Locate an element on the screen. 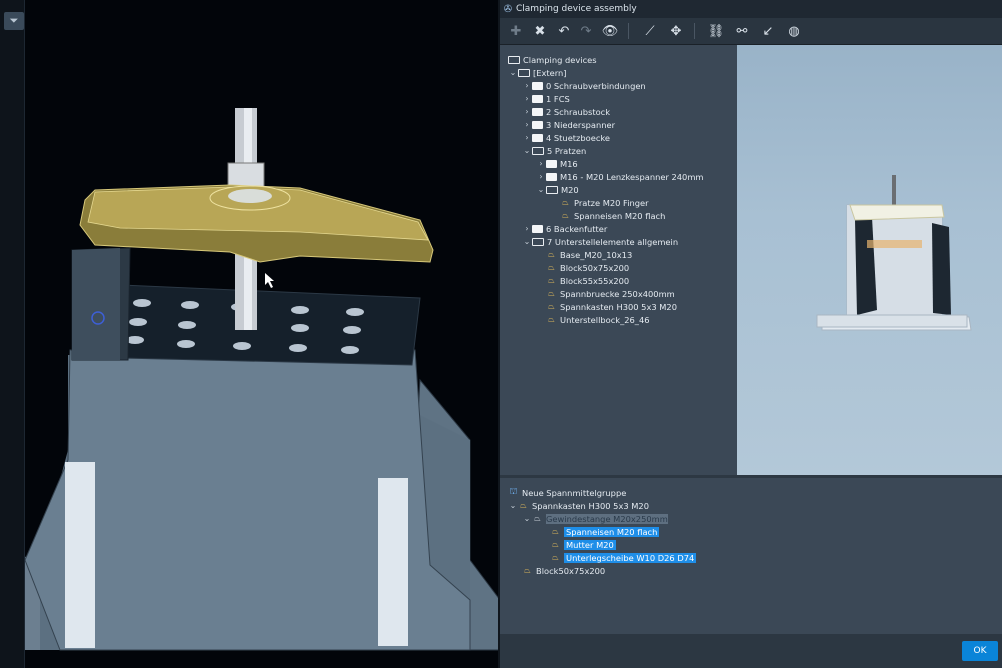 The height and width of the screenshot is (668, 1002). tree-item: › 1 FCS is located at coordinates (545, 98).